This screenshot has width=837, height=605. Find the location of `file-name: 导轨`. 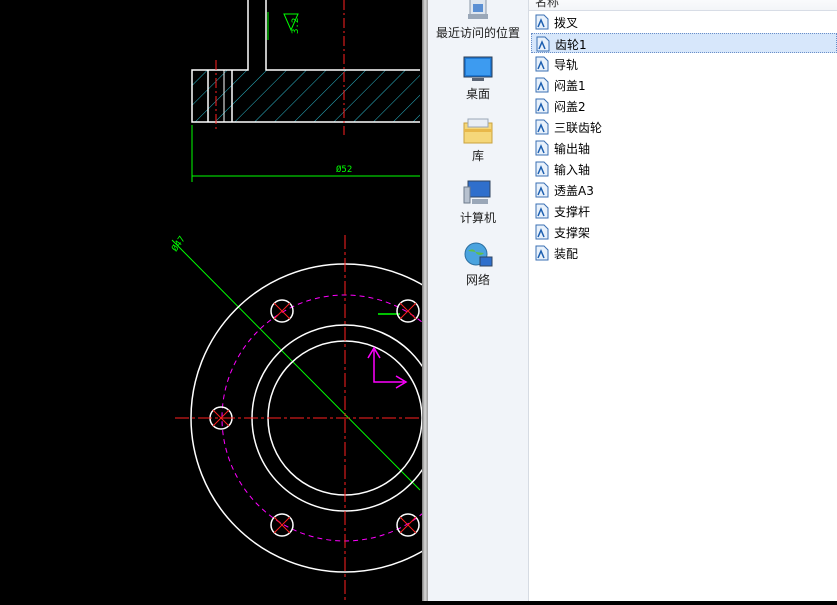

file-name: 导轨 is located at coordinates (566, 65).